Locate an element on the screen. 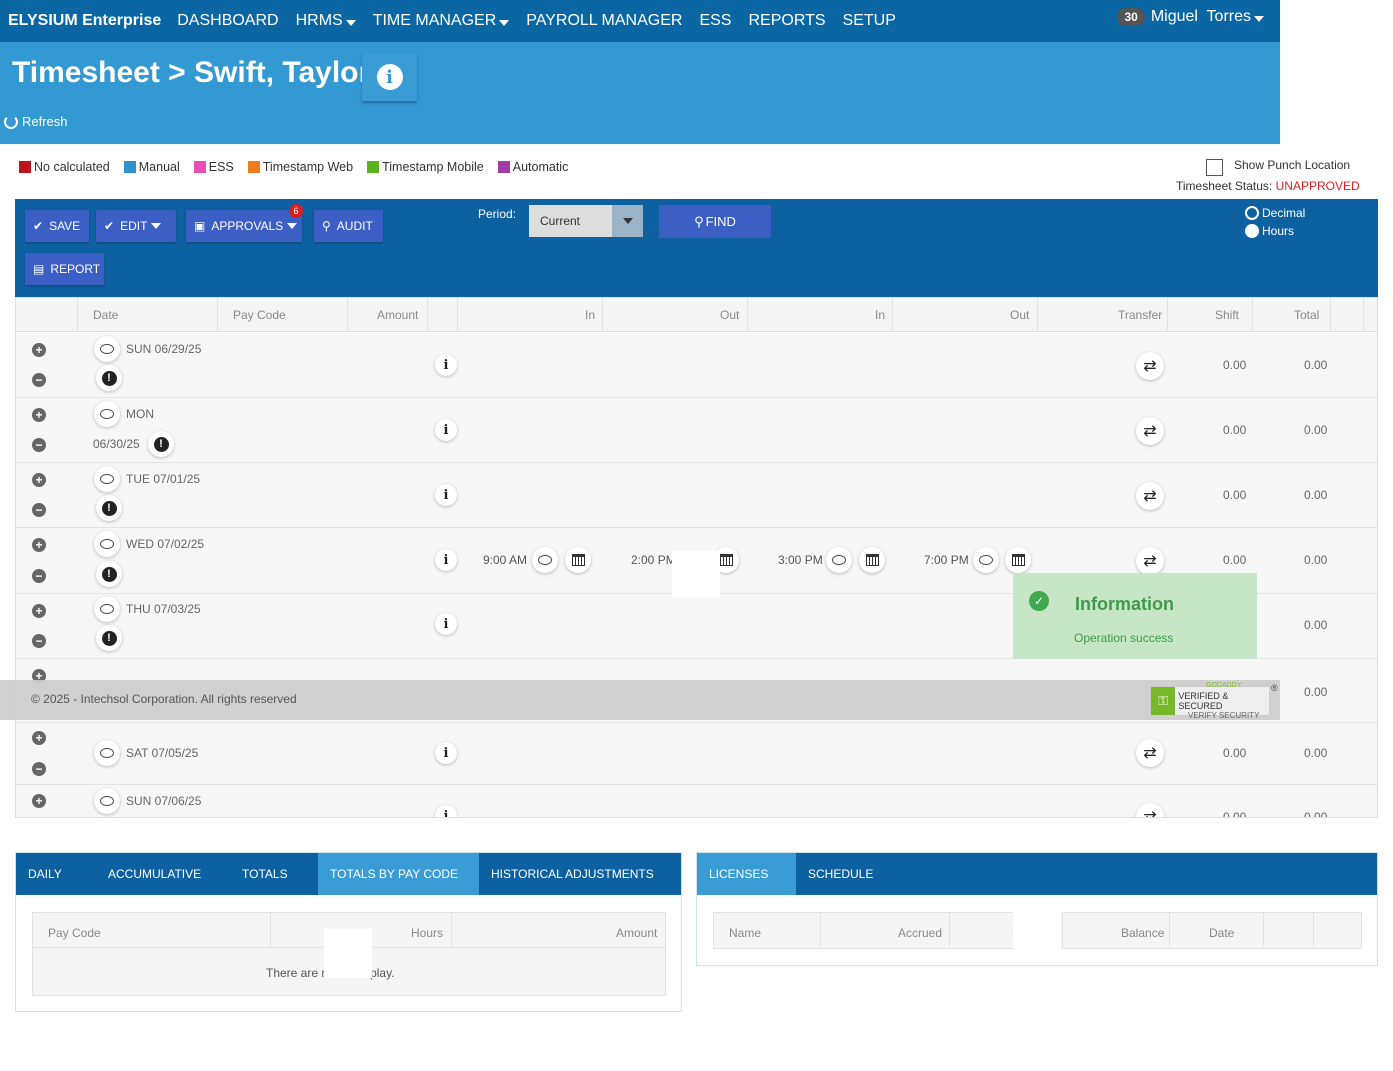 The height and width of the screenshot is (1071, 1393). decimal-radio is located at coordinates (1252, 213).